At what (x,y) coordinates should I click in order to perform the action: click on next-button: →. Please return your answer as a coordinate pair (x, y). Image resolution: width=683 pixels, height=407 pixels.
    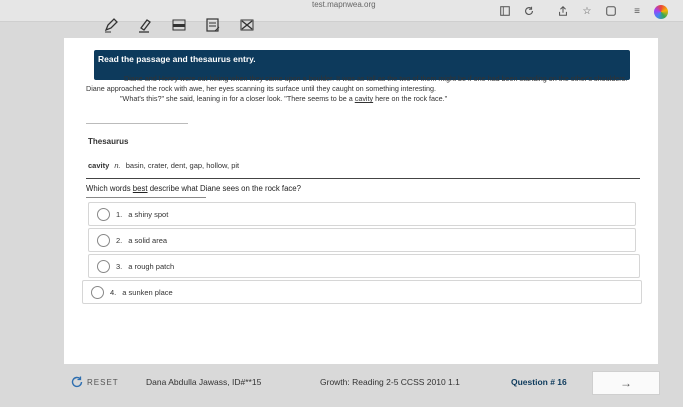
    Looking at the image, I should click on (626, 383).